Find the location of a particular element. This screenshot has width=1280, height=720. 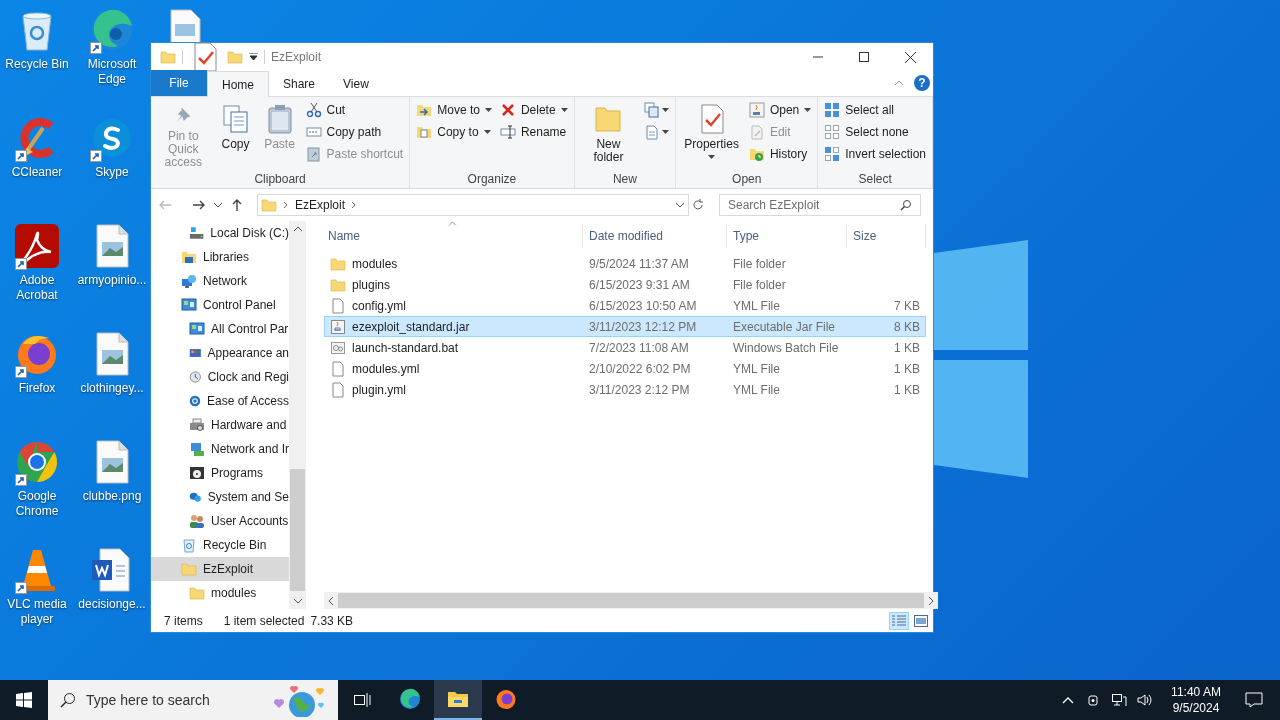

collapse-ribbon-icon is located at coordinates (899, 83).